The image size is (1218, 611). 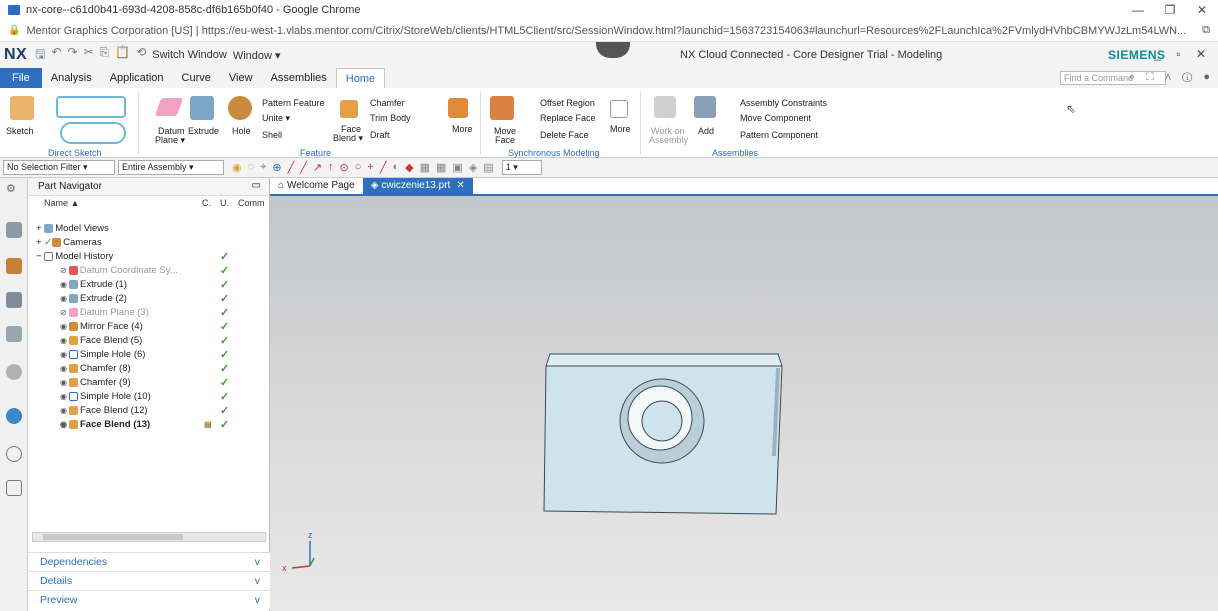 I want to click on repeat-icon: ⟲, so click(x=141, y=55).